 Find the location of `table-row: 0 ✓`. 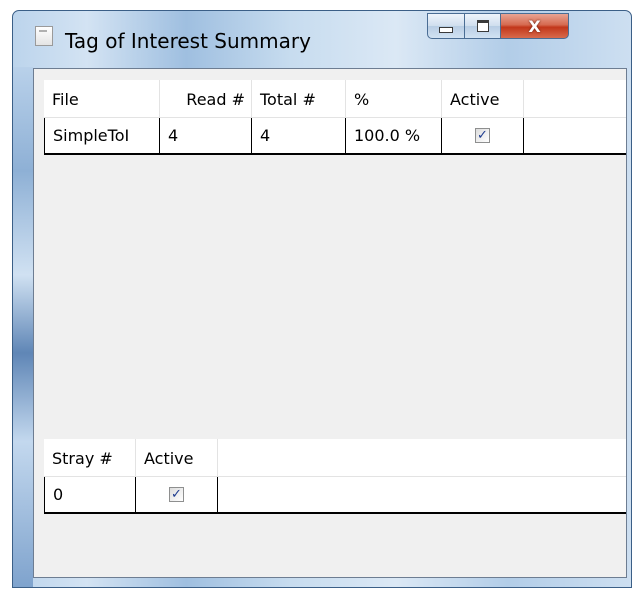

table-row: 0 ✓ is located at coordinates (335, 495).